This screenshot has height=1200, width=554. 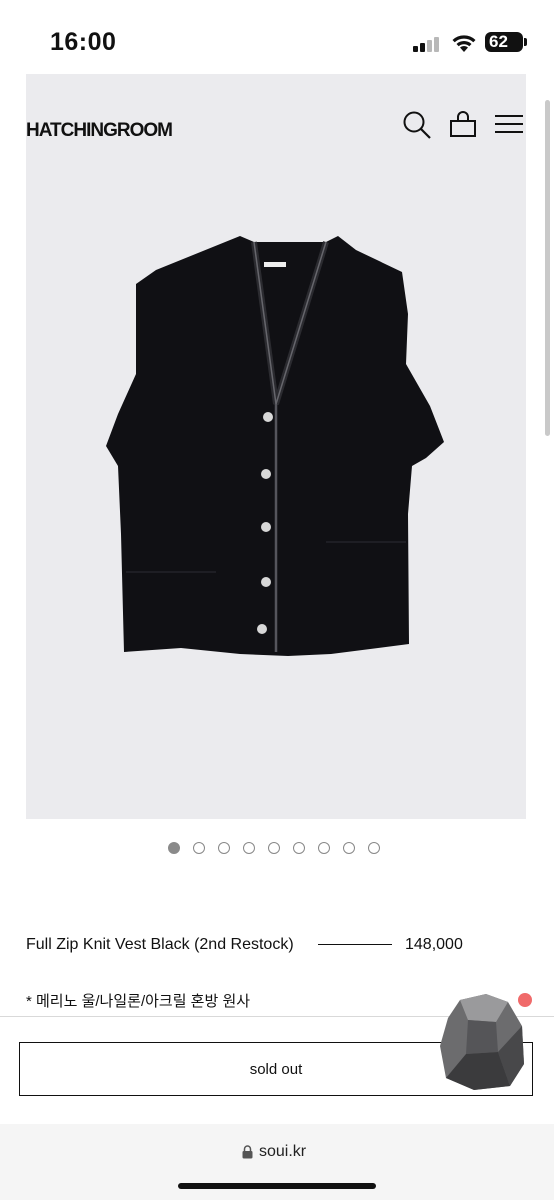 I want to click on brand-logo: HATCHINGROOM, so click(x=99, y=131).